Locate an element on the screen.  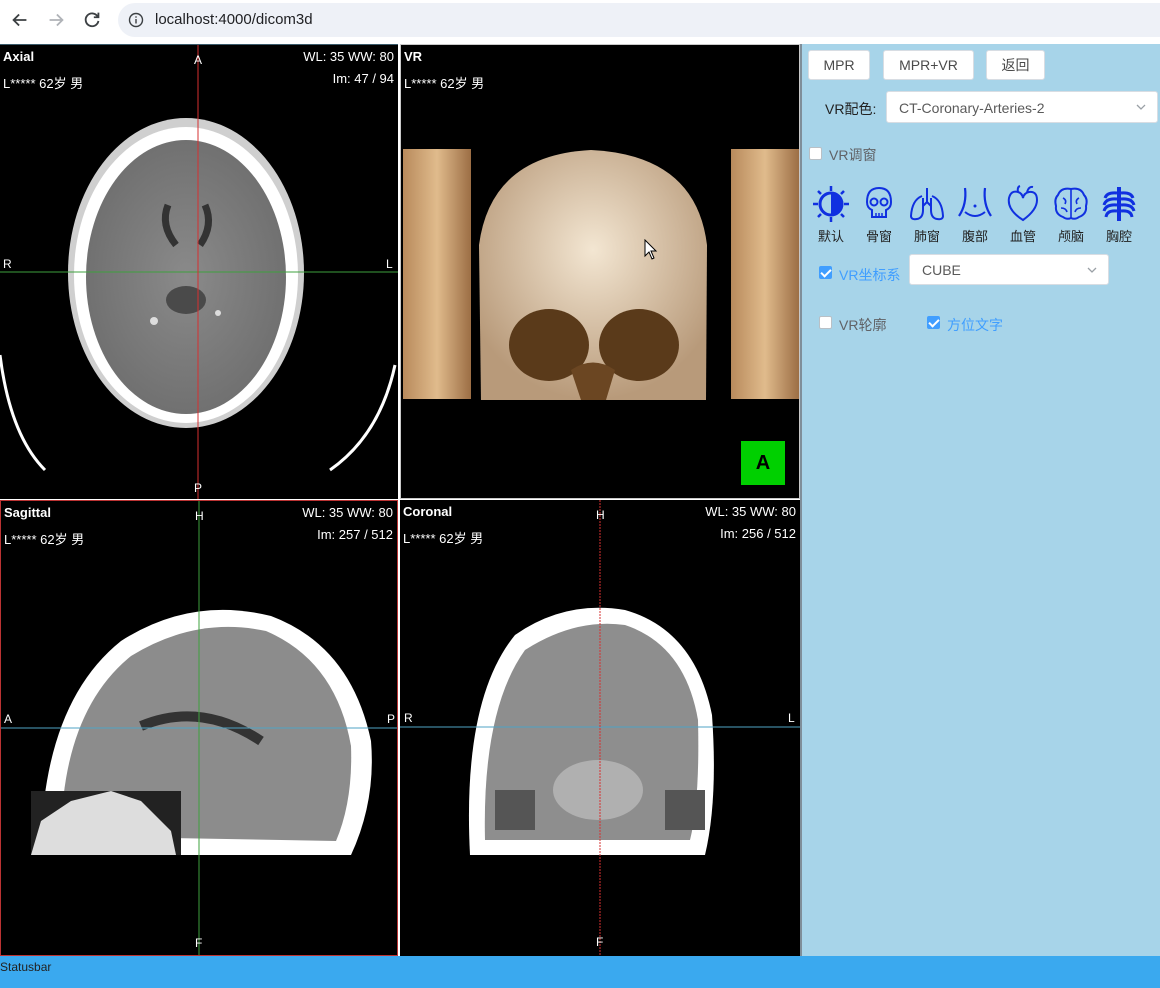
lungs-icon is located at coordinates (927, 204).